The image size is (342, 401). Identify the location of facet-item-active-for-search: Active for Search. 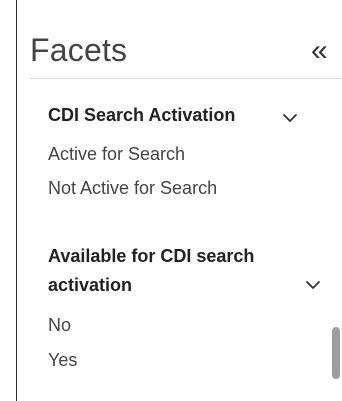
(116, 154).